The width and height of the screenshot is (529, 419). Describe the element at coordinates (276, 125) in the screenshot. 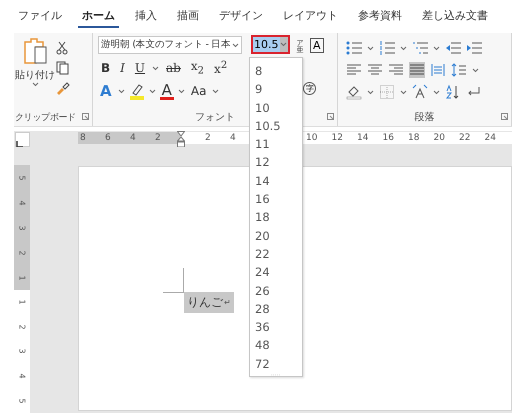

I see `font-size-option: 10.5` at that location.